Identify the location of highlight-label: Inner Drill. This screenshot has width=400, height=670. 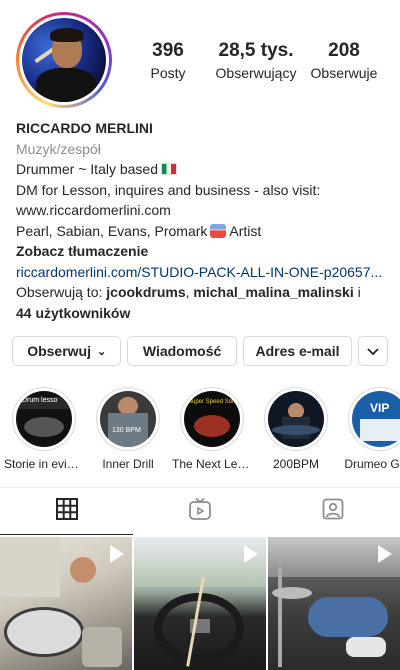
(128, 464).